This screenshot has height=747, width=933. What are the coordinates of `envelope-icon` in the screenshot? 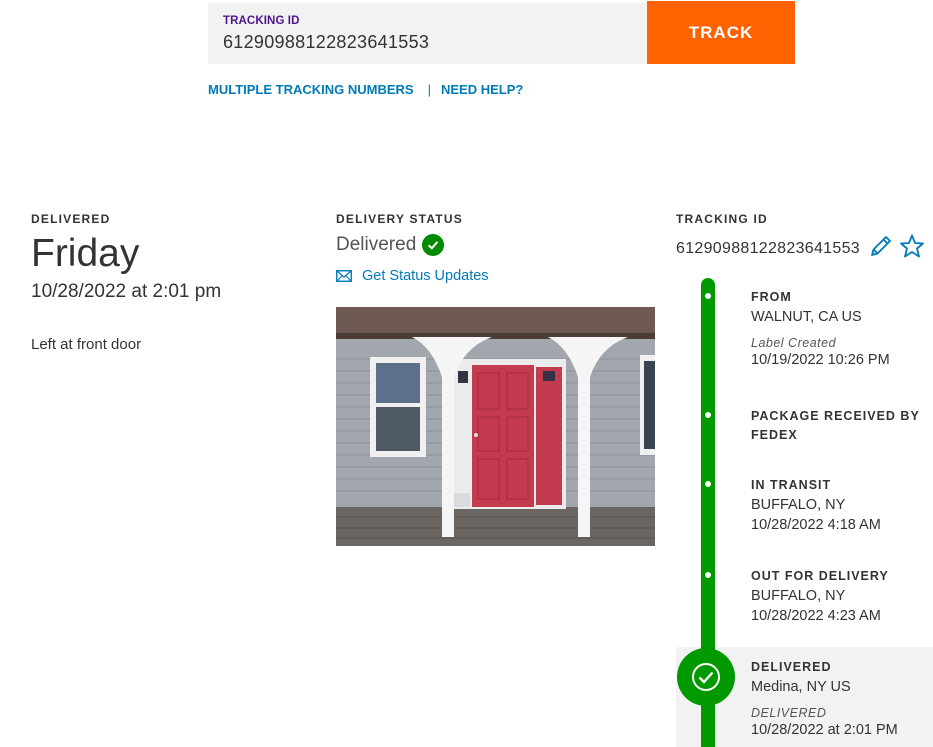 It's located at (344, 276).